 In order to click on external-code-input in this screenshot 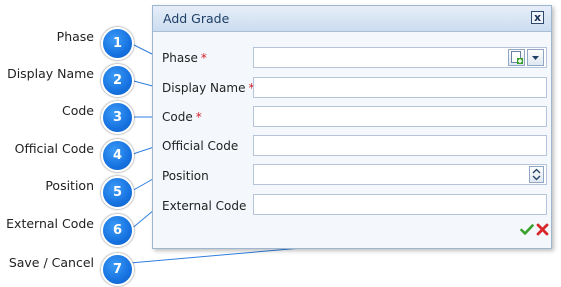, I will do `click(400, 204)`.